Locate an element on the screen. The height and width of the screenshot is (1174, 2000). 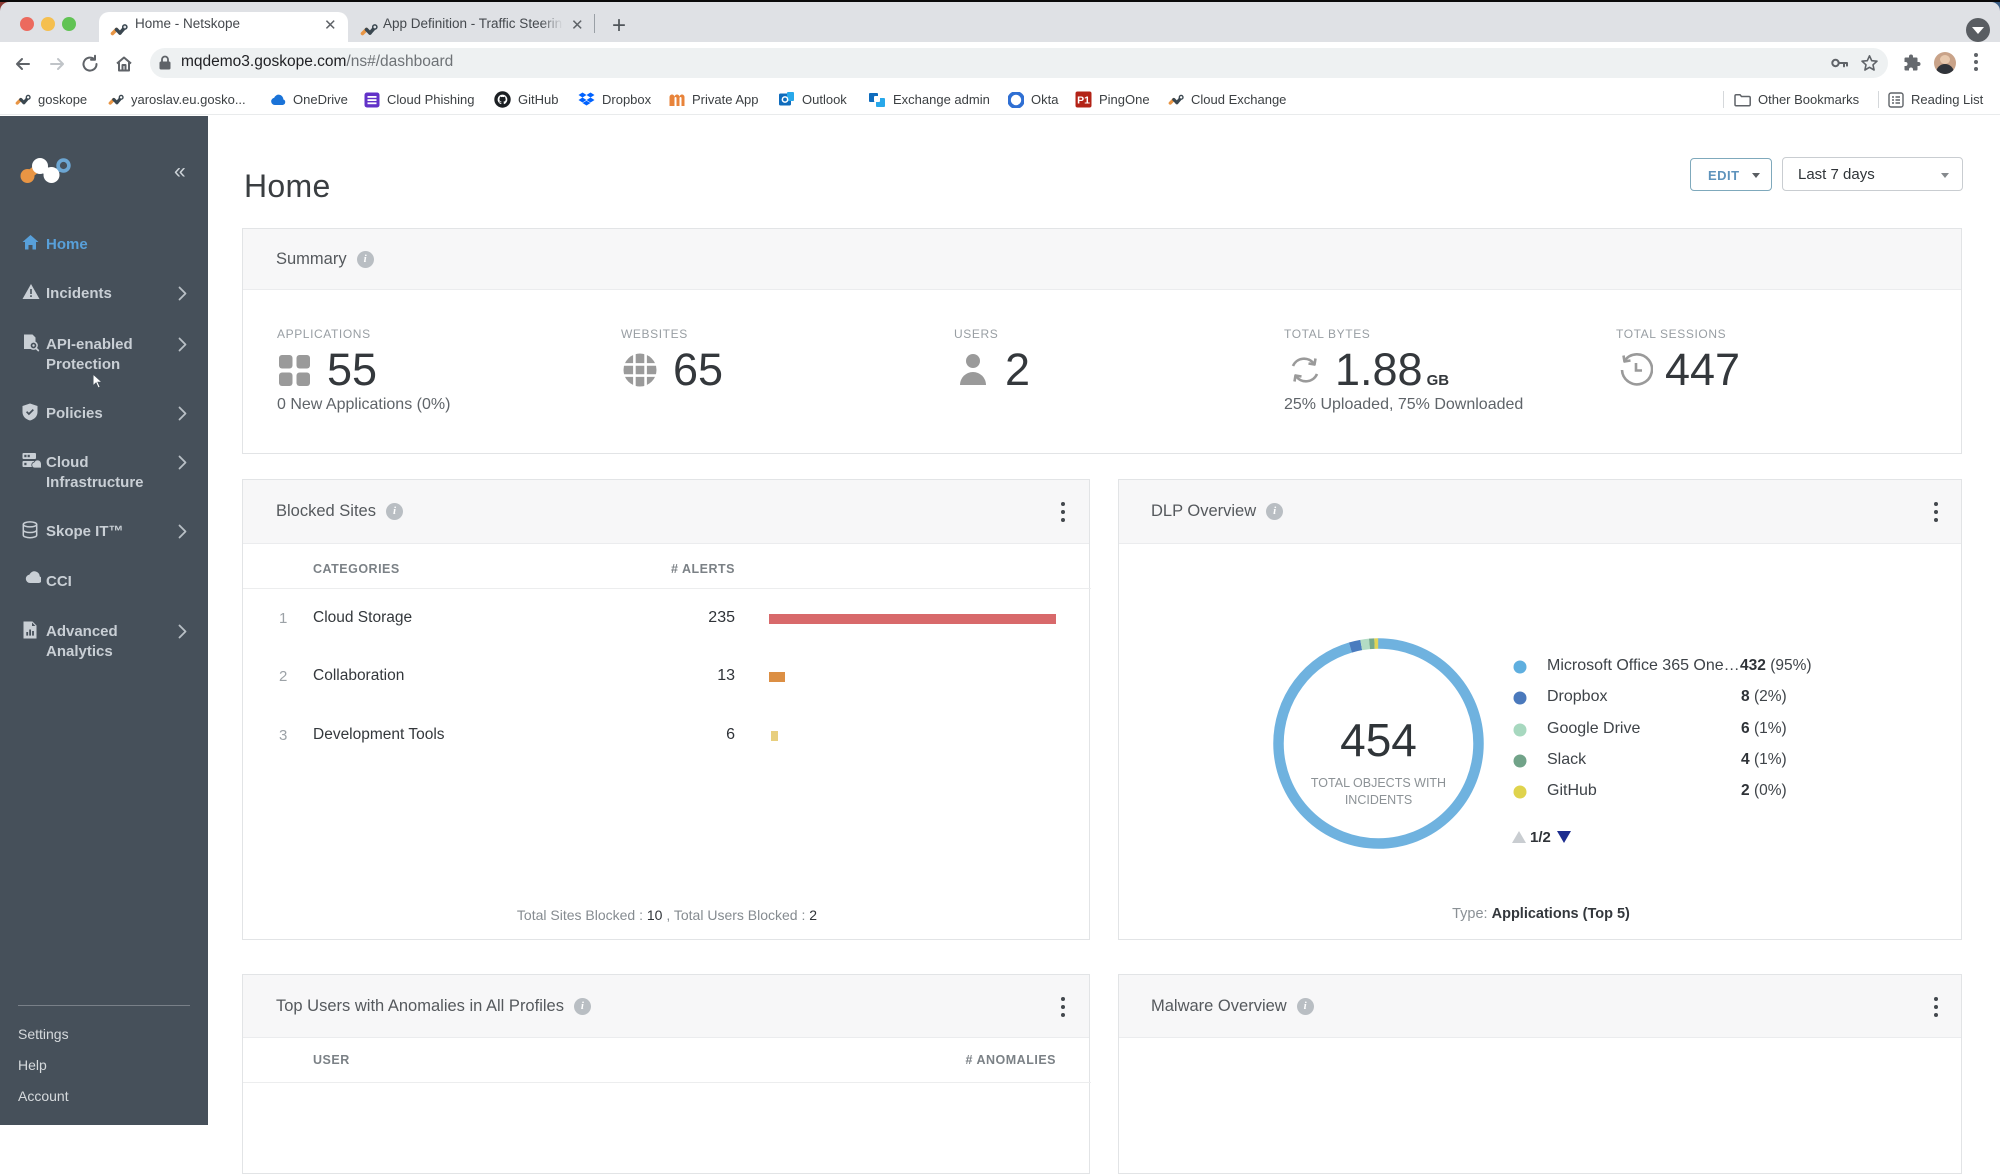
svg-text: P1 is located at coordinates (1083, 101).